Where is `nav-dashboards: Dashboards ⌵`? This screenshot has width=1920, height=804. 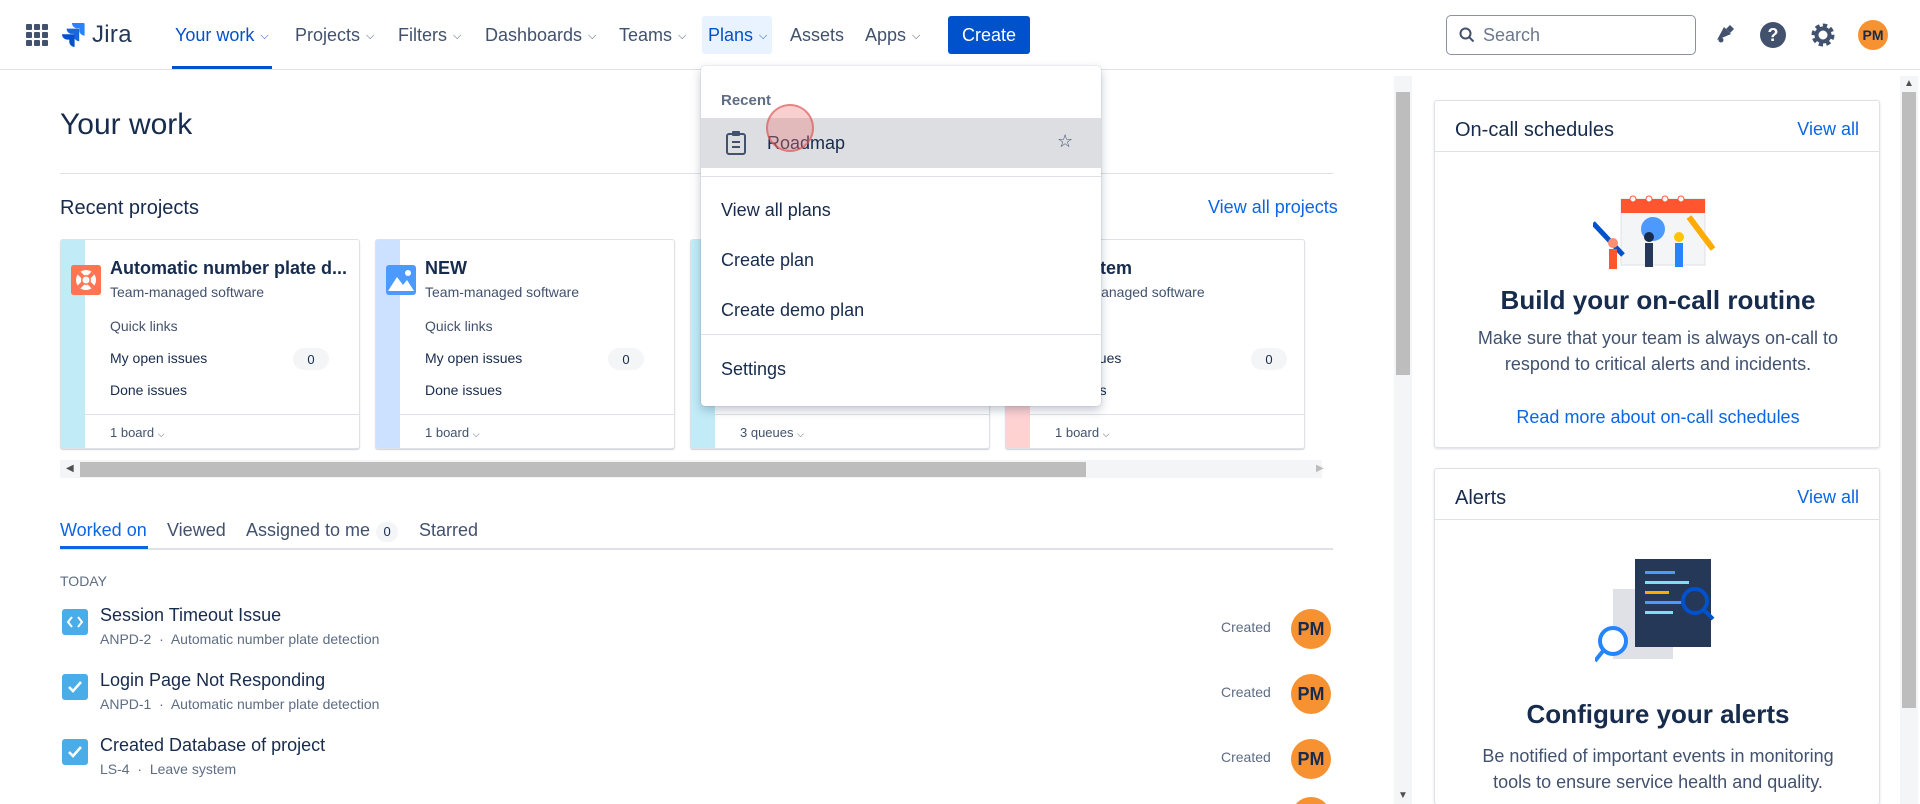 nav-dashboards: Dashboards ⌵ is located at coordinates (540, 35).